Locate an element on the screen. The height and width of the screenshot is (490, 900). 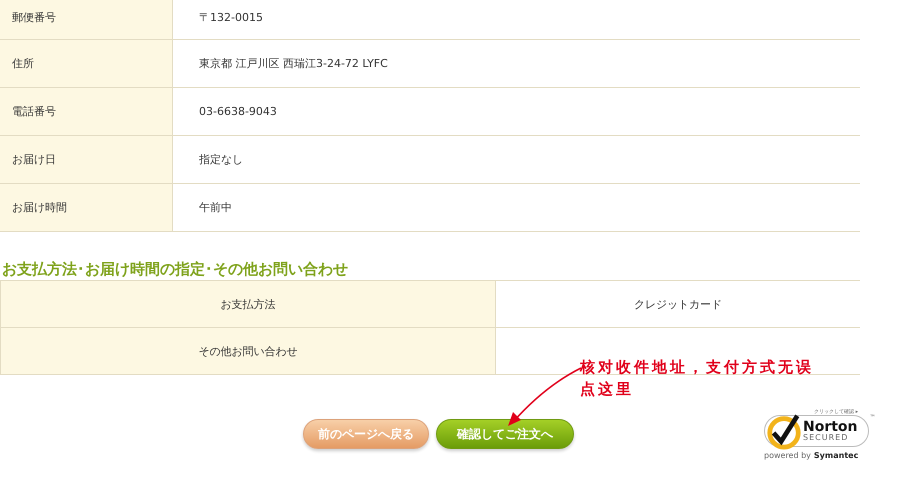
table-cell: その他お問い合わせ is located at coordinates (248, 351).